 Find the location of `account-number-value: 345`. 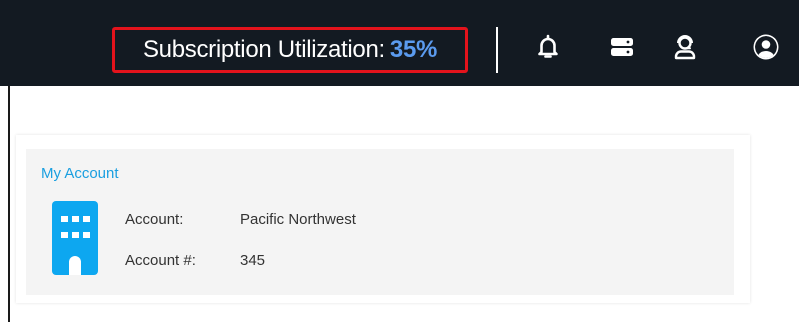

account-number-value: 345 is located at coordinates (253, 260).